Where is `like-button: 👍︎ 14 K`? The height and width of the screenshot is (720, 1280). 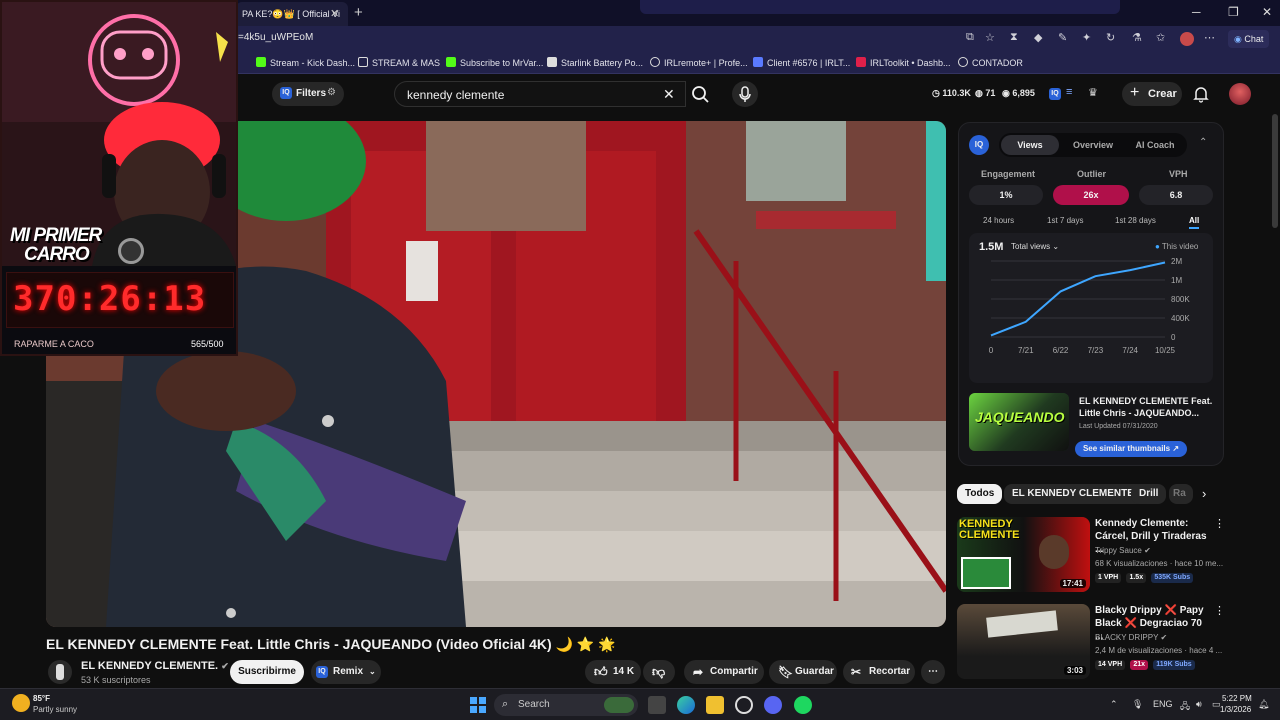 like-button: 👍︎ 14 K is located at coordinates (613, 672).